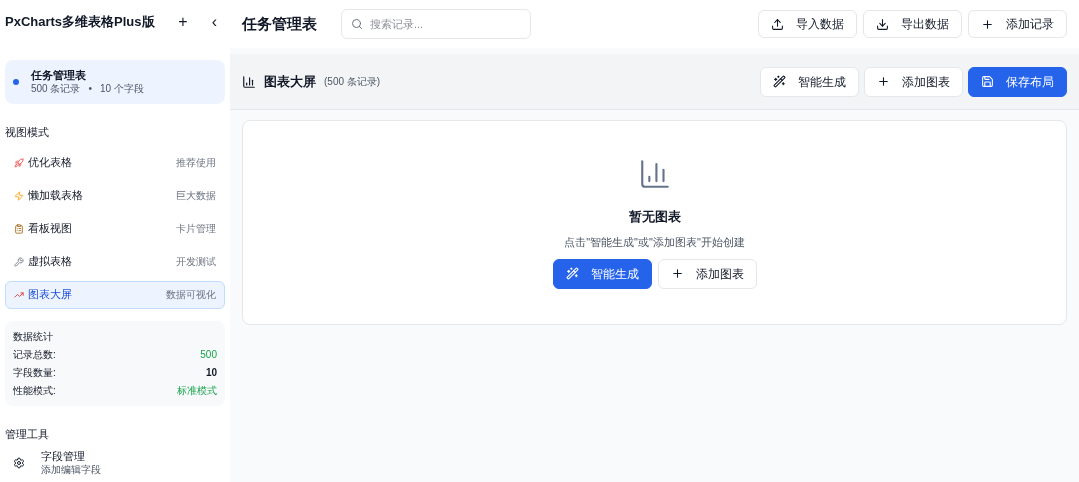  Describe the element at coordinates (55, 196) in the screenshot. I see `view-label: 懒加载表格` at that location.